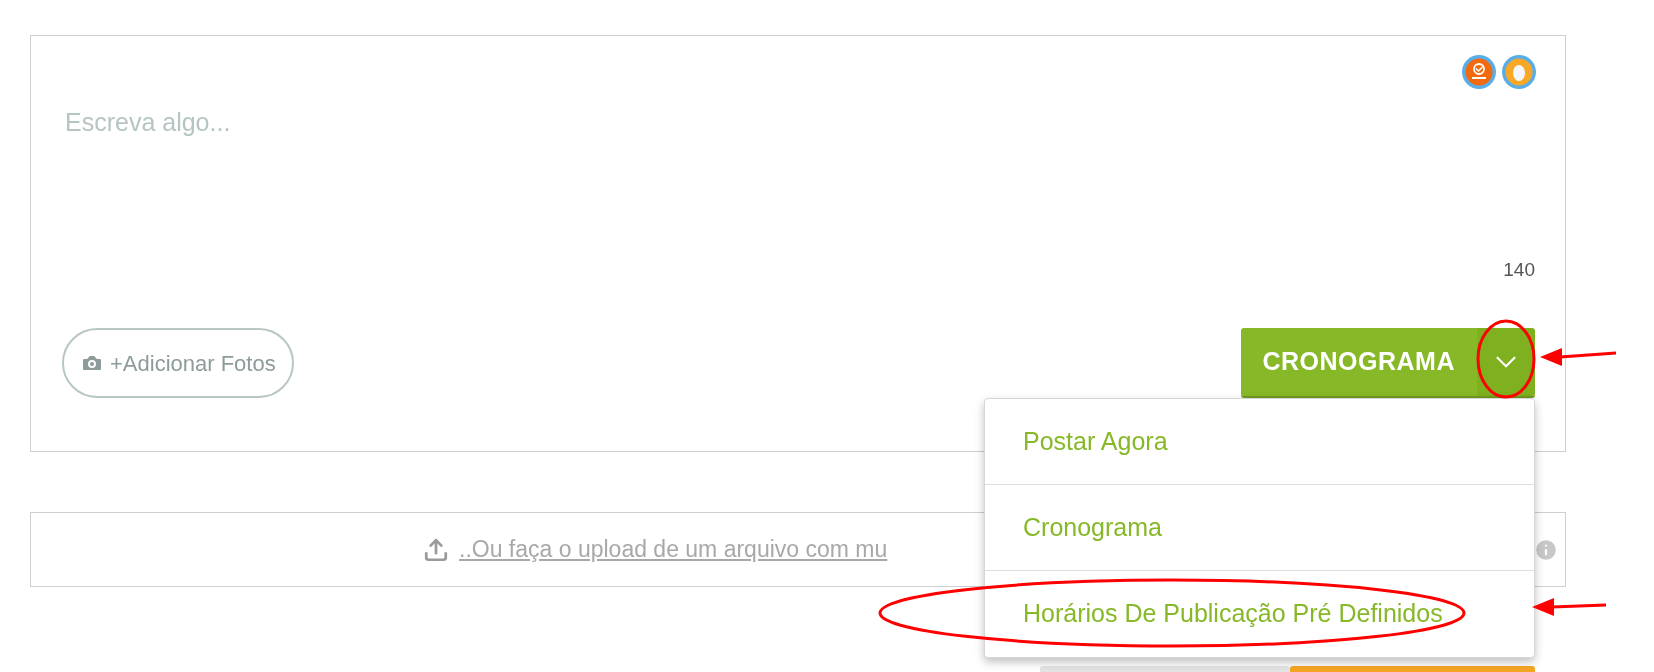  What do you see at coordinates (1259, 528) in the screenshot?
I see `dropdown-item: Cronograma` at bounding box center [1259, 528].